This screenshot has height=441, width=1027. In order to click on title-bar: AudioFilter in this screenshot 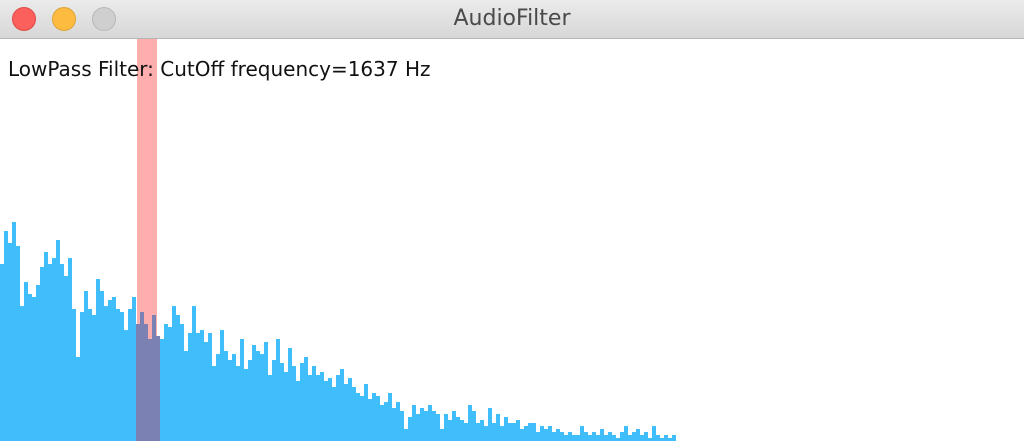, I will do `click(512, 19)`.